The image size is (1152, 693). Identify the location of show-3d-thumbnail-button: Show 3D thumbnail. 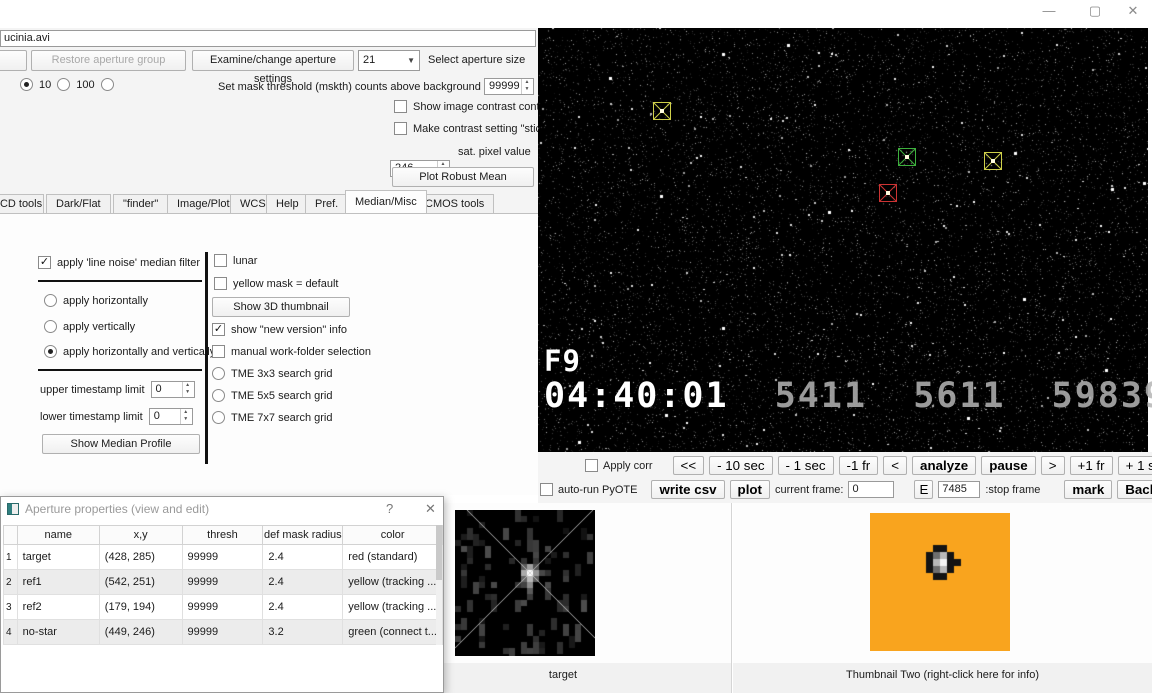
(281, 307).